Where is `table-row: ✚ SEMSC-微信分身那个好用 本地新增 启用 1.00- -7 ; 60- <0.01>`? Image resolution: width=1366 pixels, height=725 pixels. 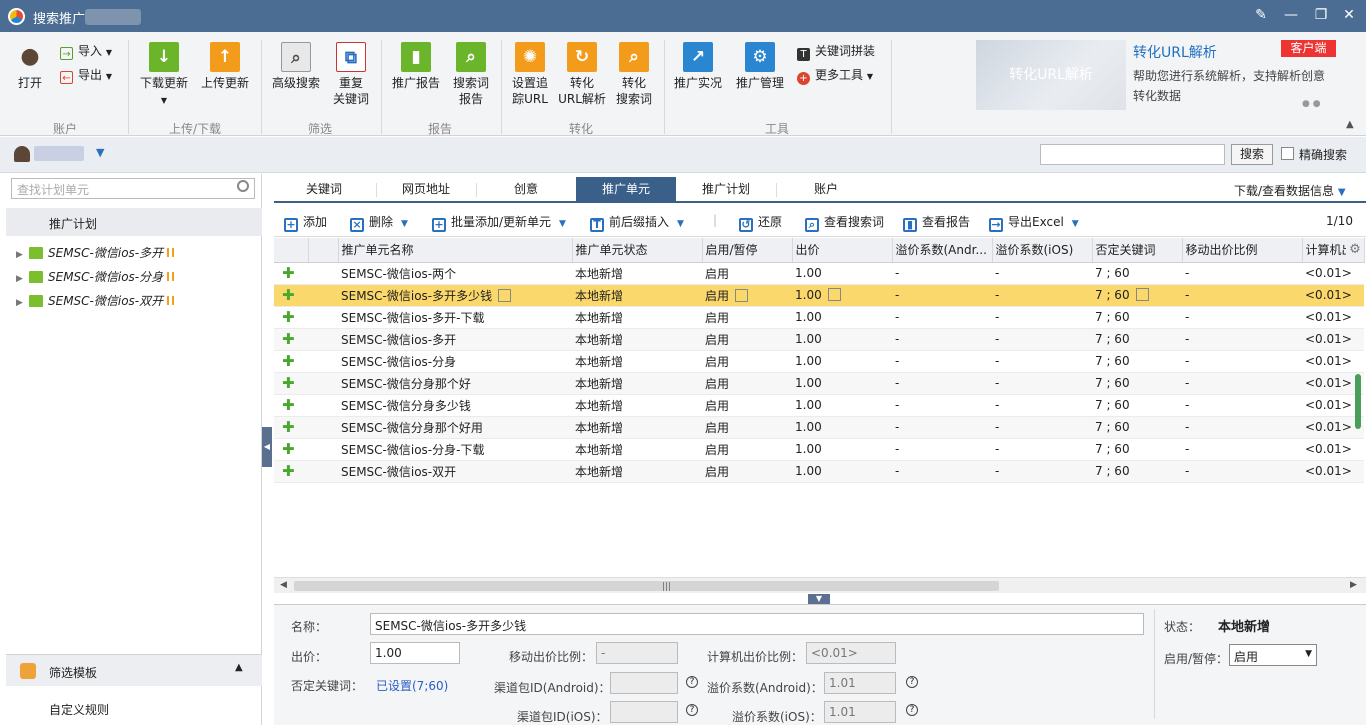
table-row: ✚ SEMSC-微信分身那个好用 本地新增 启用 1.00- -7 ; 60- <0.01> is located at coordinates (819, 427).